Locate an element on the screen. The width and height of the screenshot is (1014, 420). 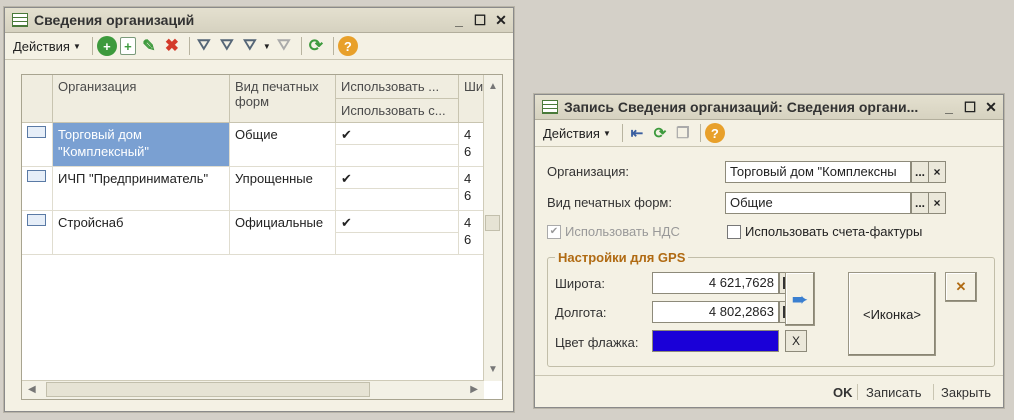
column-header-print-type: Вид печатных форм is located at coordinates (283, 99).